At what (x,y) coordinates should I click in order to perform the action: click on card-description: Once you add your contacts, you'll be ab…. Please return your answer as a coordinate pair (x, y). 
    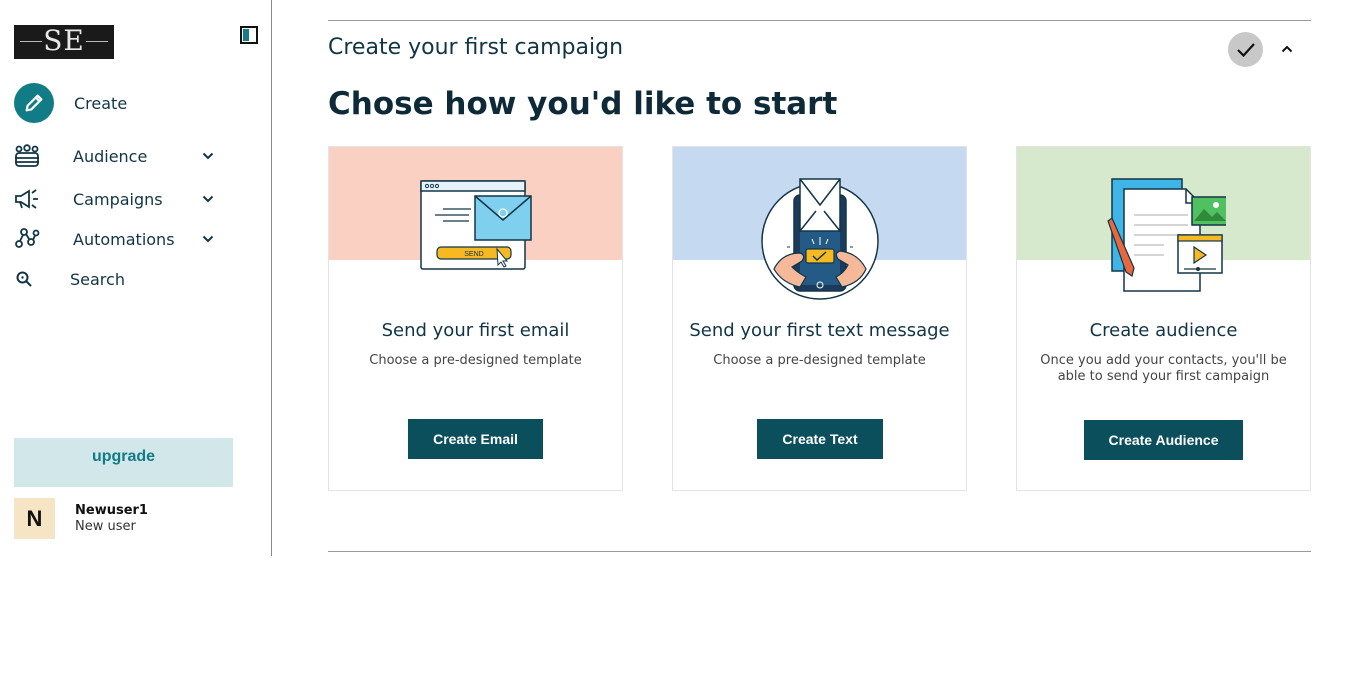
    Looking at the image, I should click on (1163, 368).